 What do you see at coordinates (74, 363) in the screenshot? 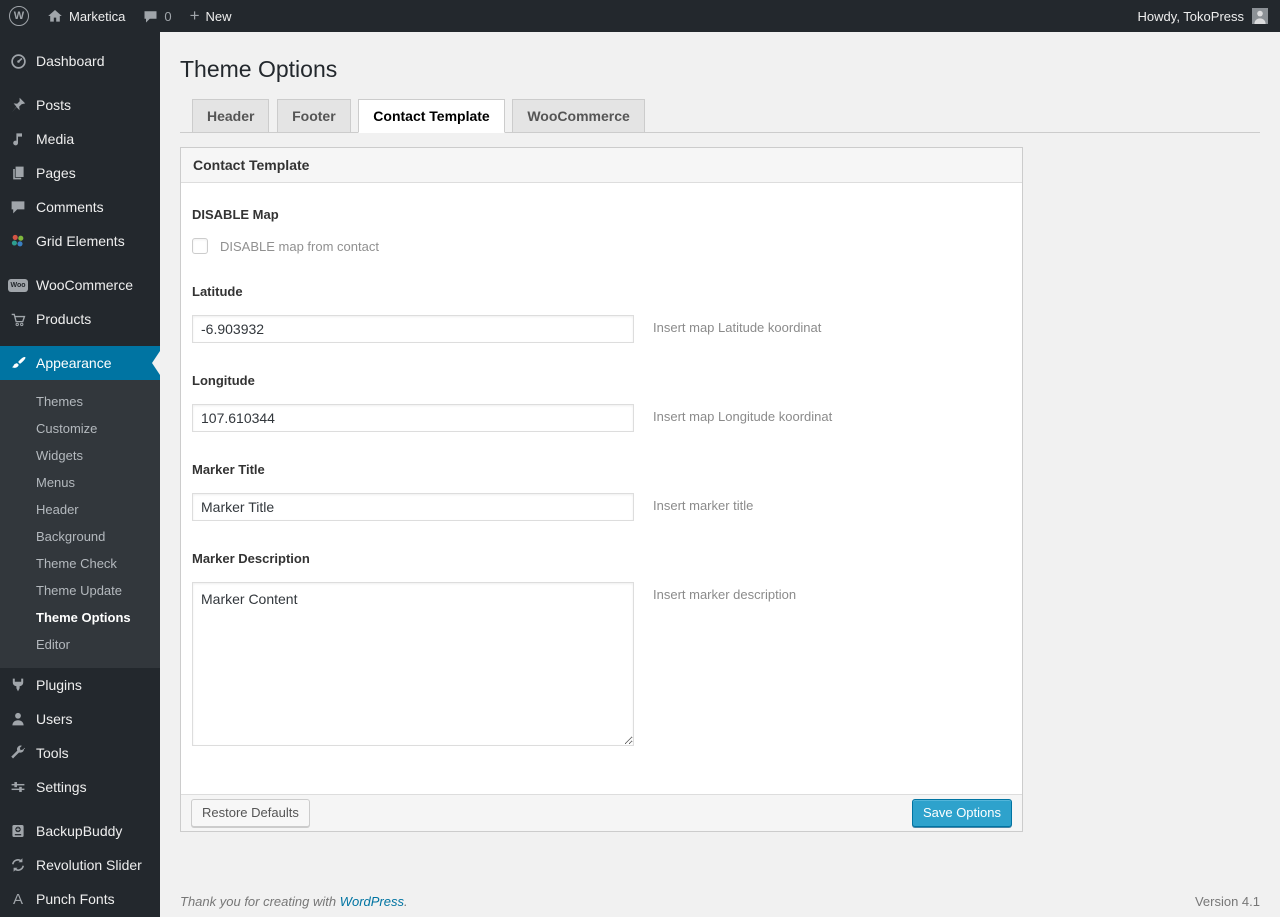
I see `sidebar-item-label: Appearance` at bounding box center [74, 363].